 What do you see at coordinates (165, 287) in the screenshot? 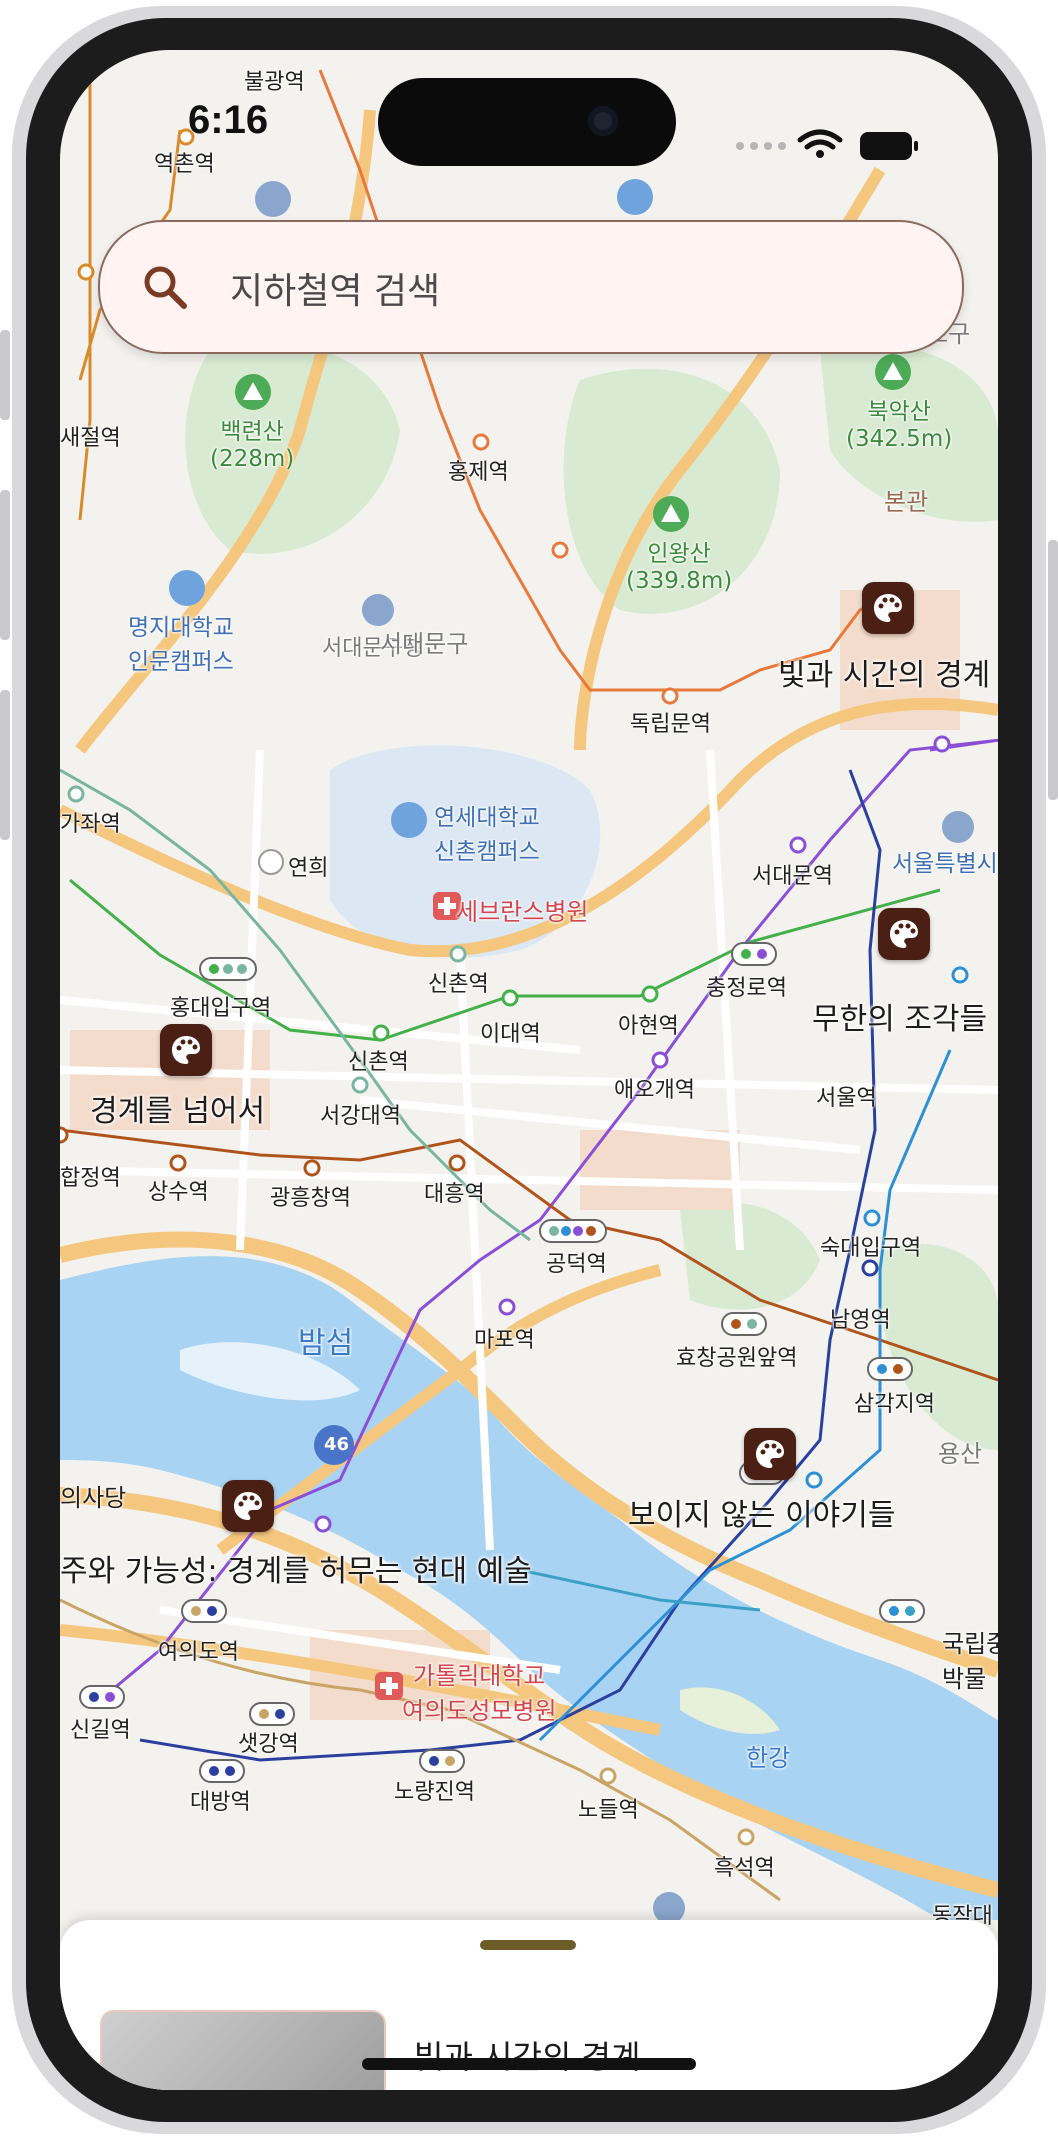
I see `search-icon` at bounding box center [165, 287].